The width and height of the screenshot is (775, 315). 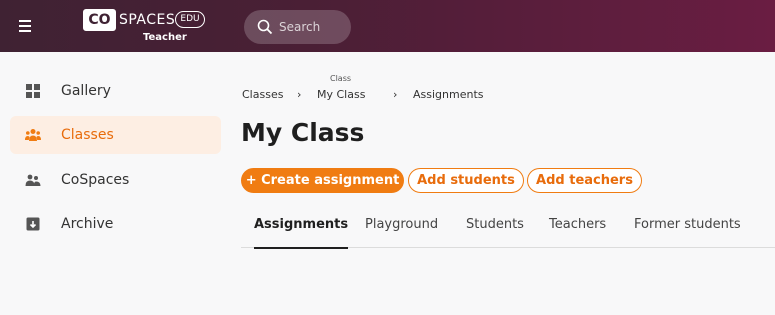 What do you see at coordinates (303, 132) in the screenshot?
I see `page-title: My Class` at bounding box center [303, 132].